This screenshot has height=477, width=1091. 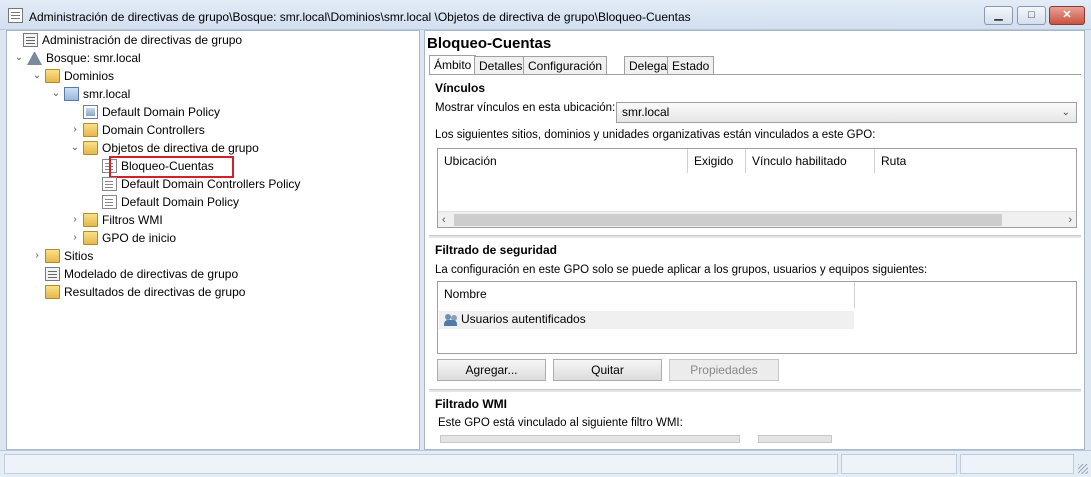 What do you see at coordinates (155, 292) in the screenshot?
I see `tree-item-label: Resultados de directivas de grupo` at bounding box center [155, 292].